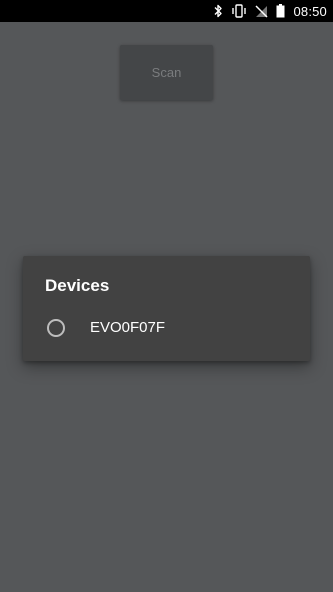 The height and width of the screenshot is (592, 333). I want to click on device-list-item: EVO0F07F, so click(166, 328).